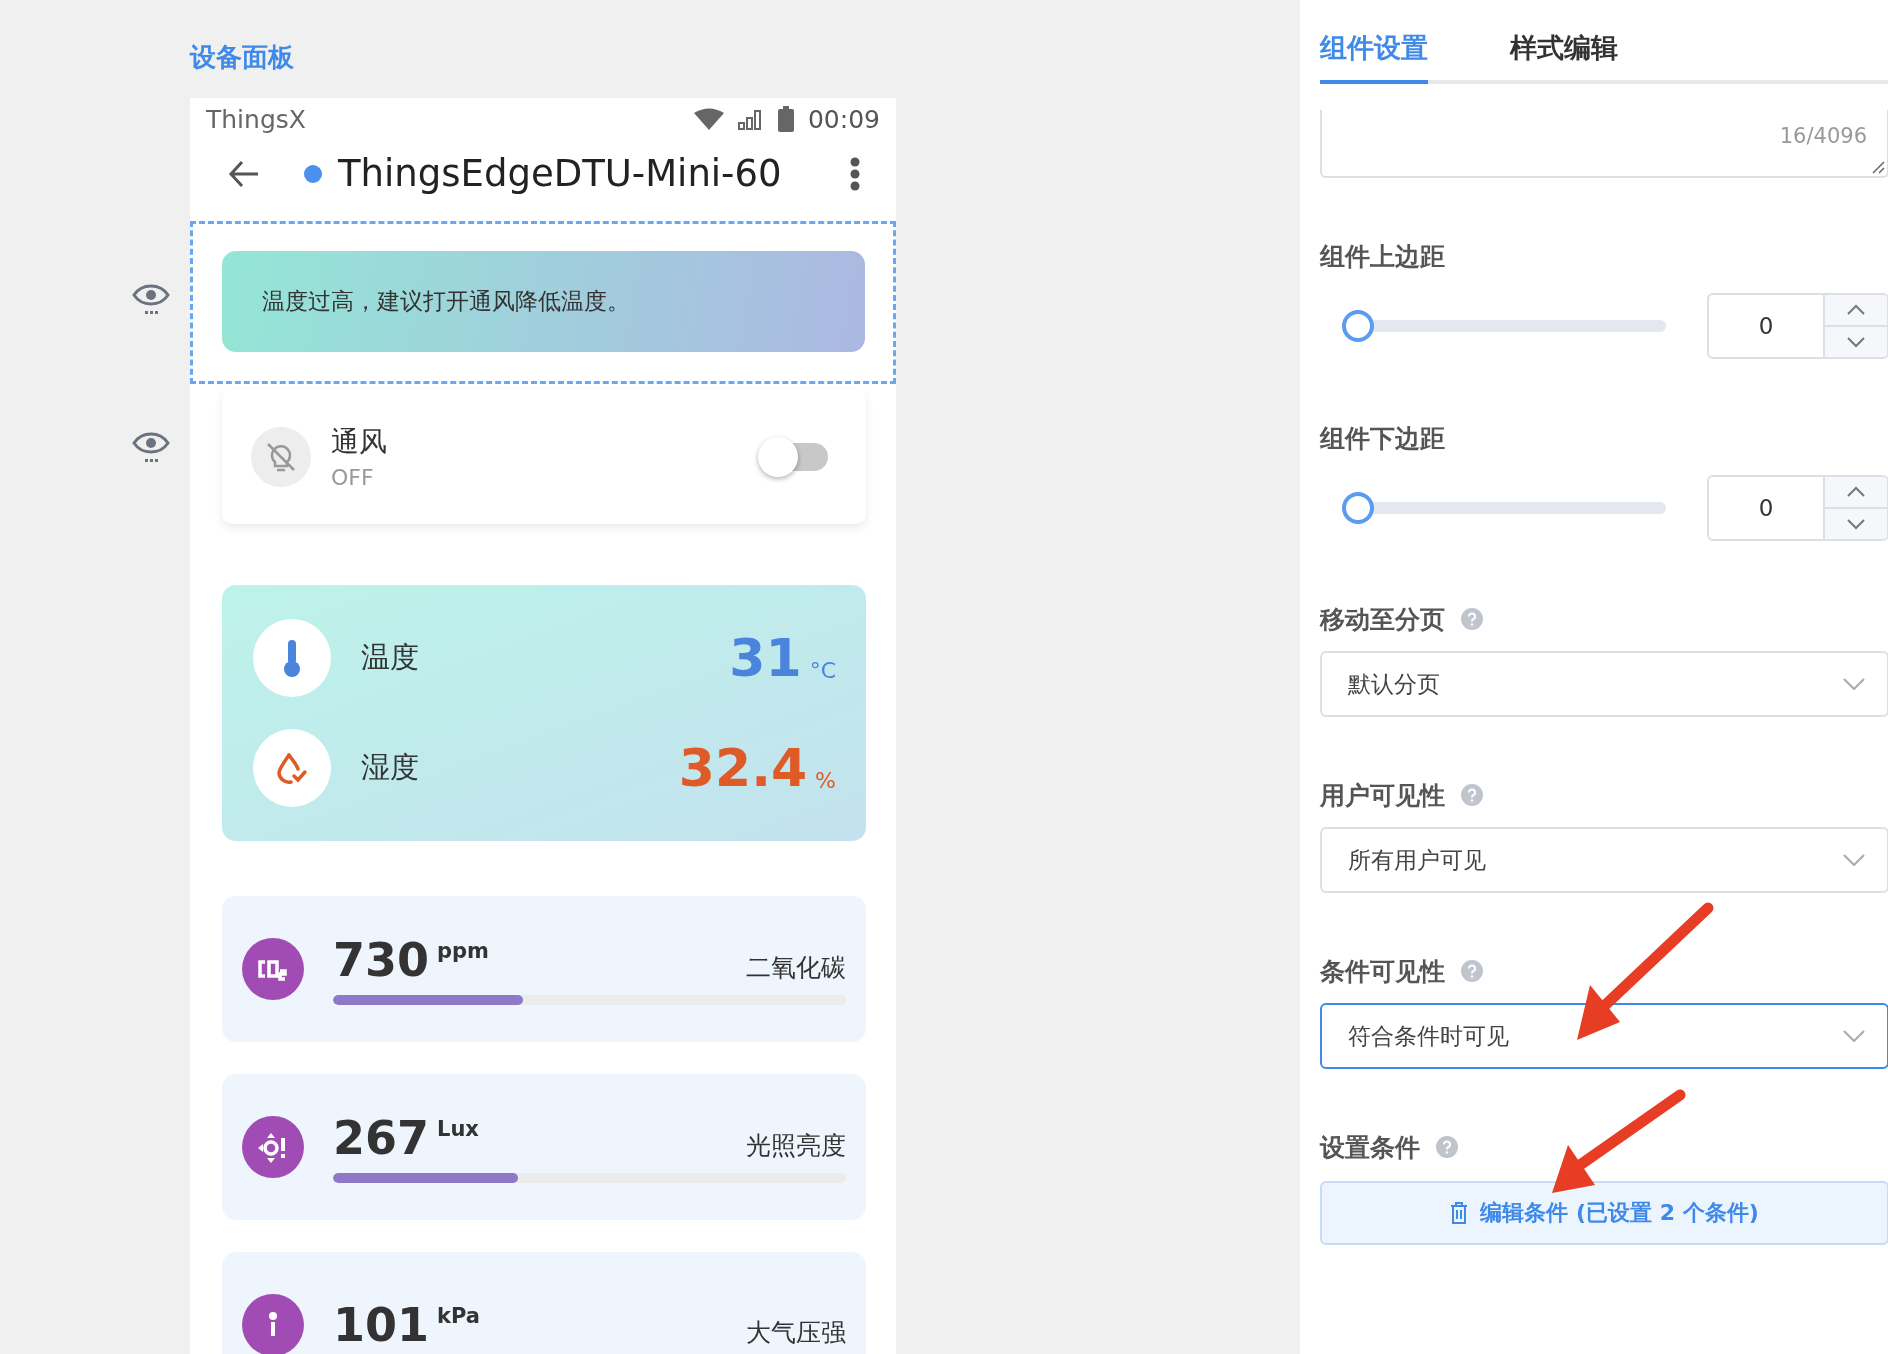 The height and width of the screenshot is (1354, 1888). Describe the element at coordinates (793, 456) in the screenshot. I see `toggle-switch` at that location.